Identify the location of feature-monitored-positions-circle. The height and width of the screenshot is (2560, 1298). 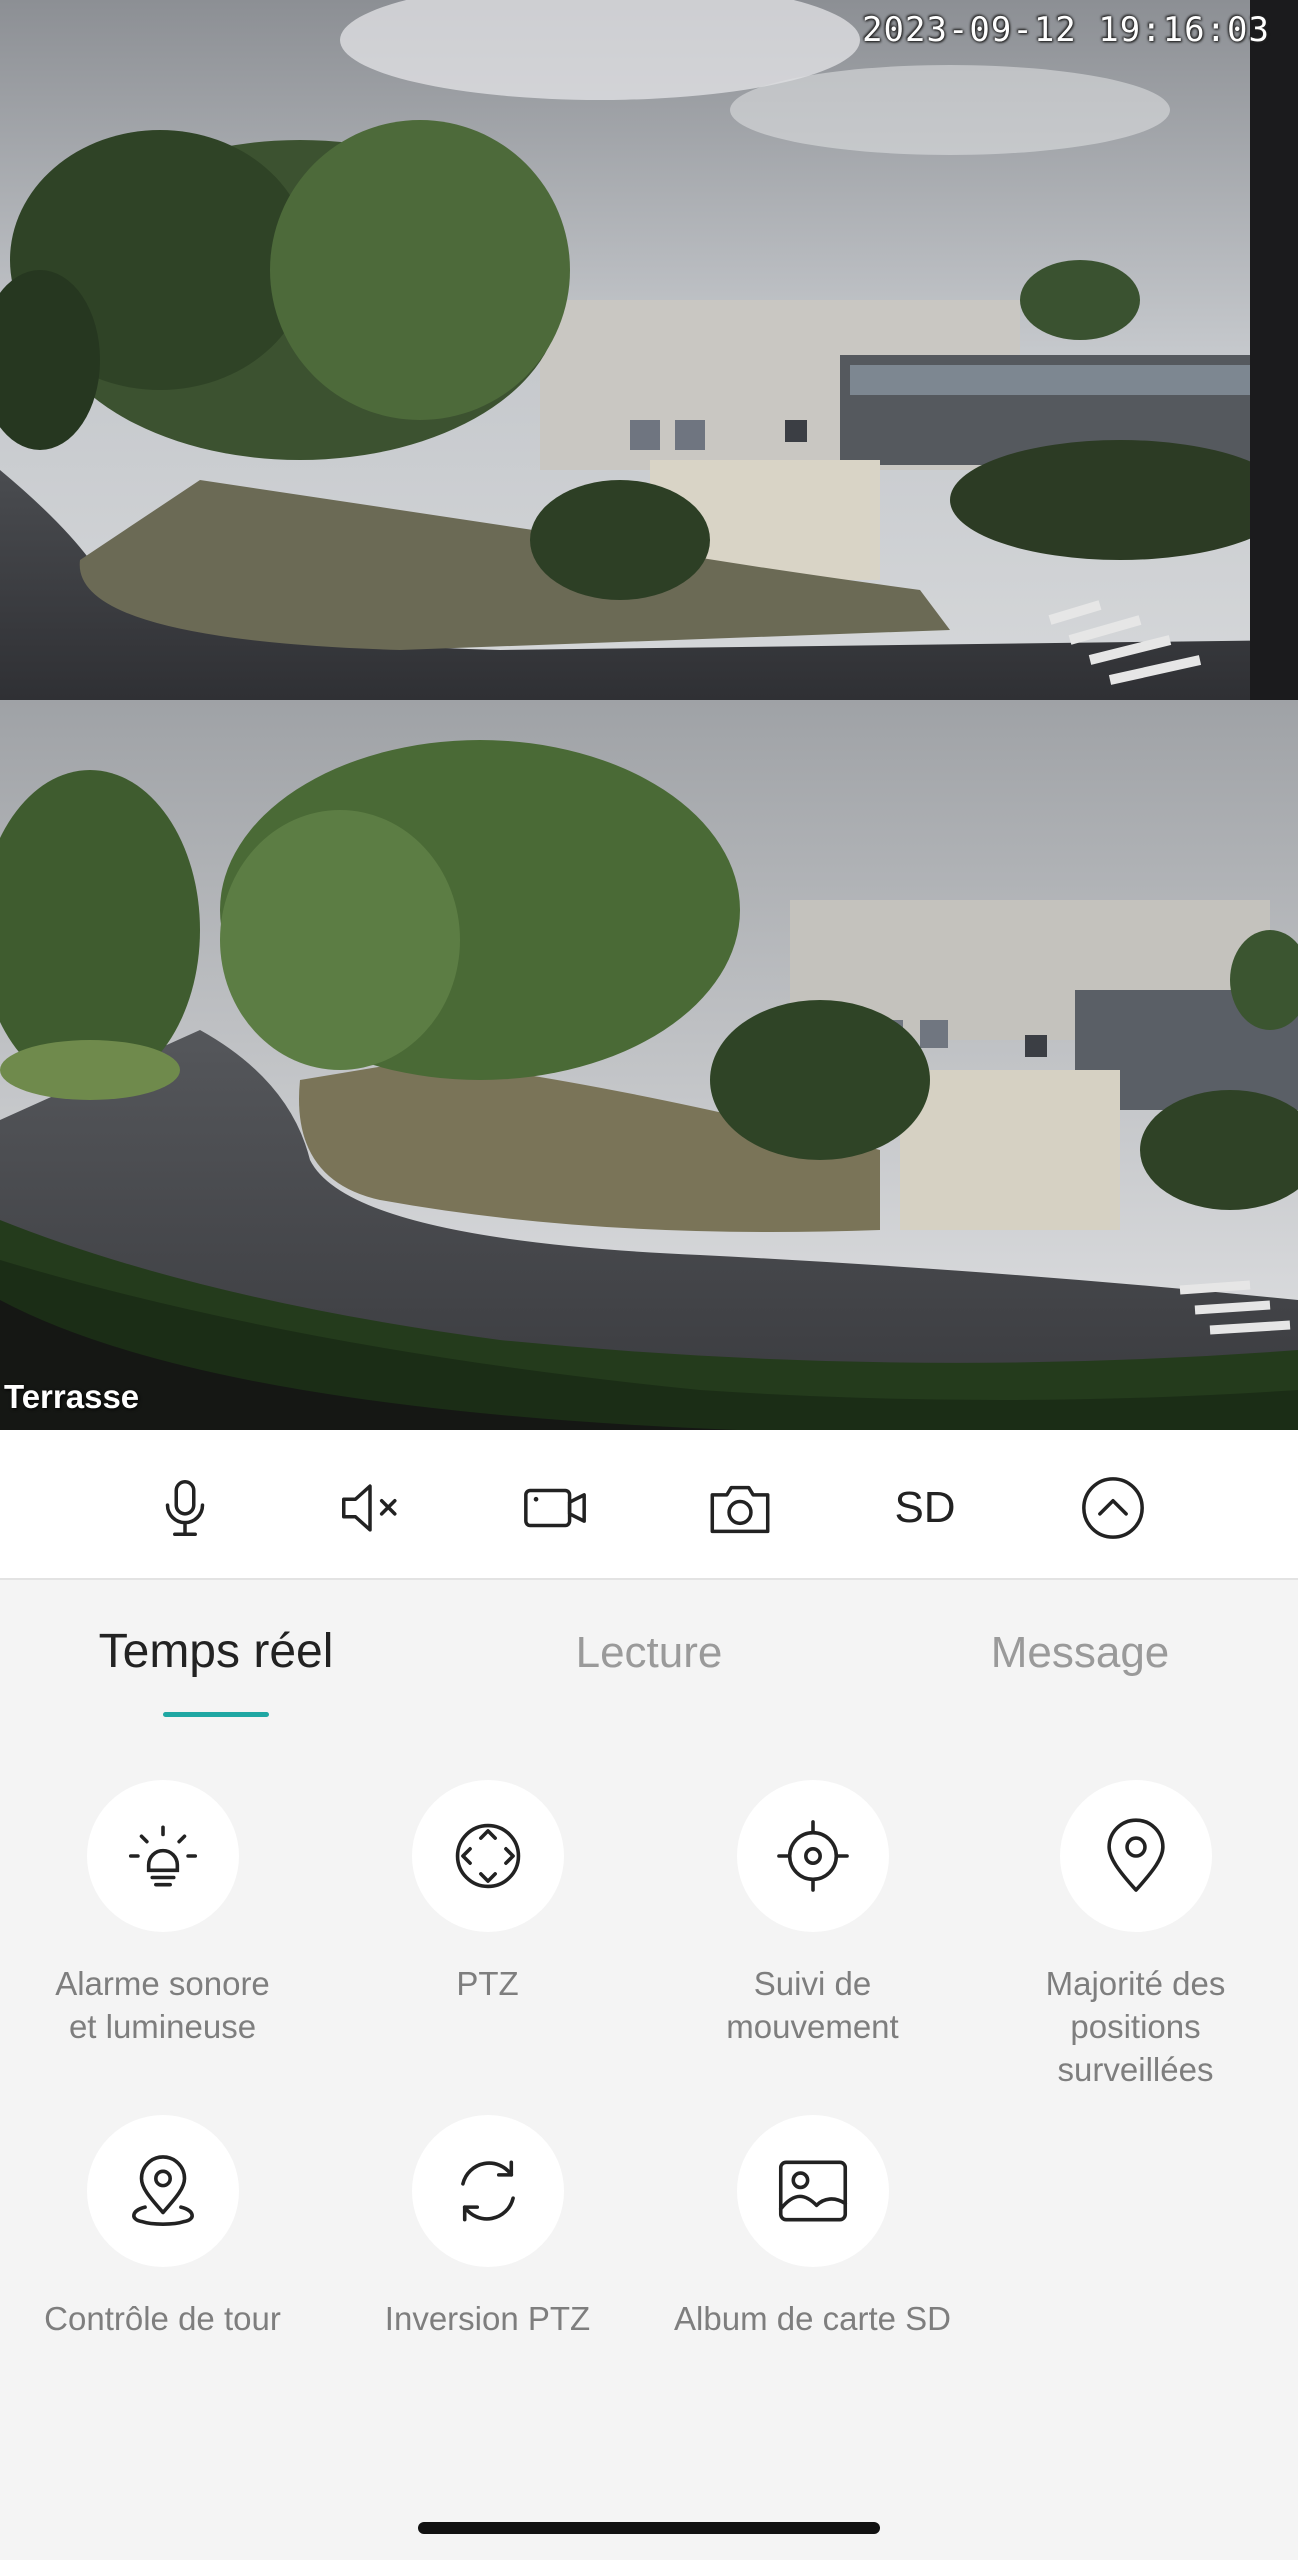
(1135, 1856).